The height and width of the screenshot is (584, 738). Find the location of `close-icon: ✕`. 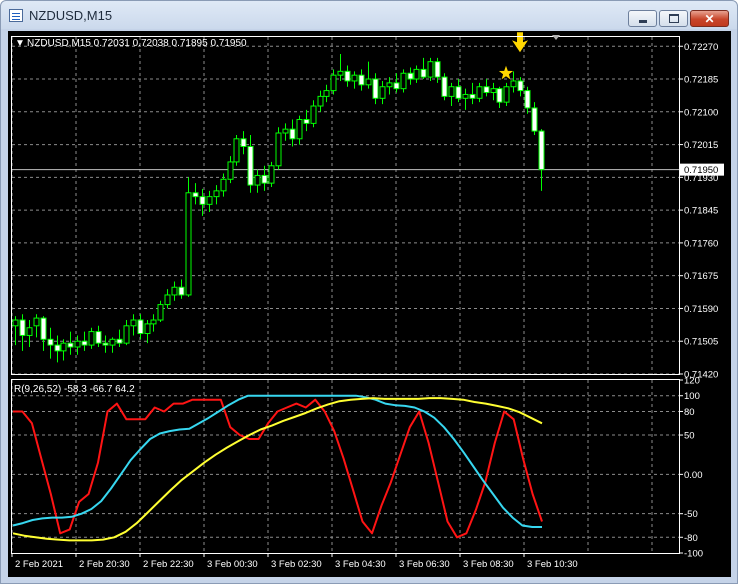

close-icon: ✕ is located at coordinates (709, 18).